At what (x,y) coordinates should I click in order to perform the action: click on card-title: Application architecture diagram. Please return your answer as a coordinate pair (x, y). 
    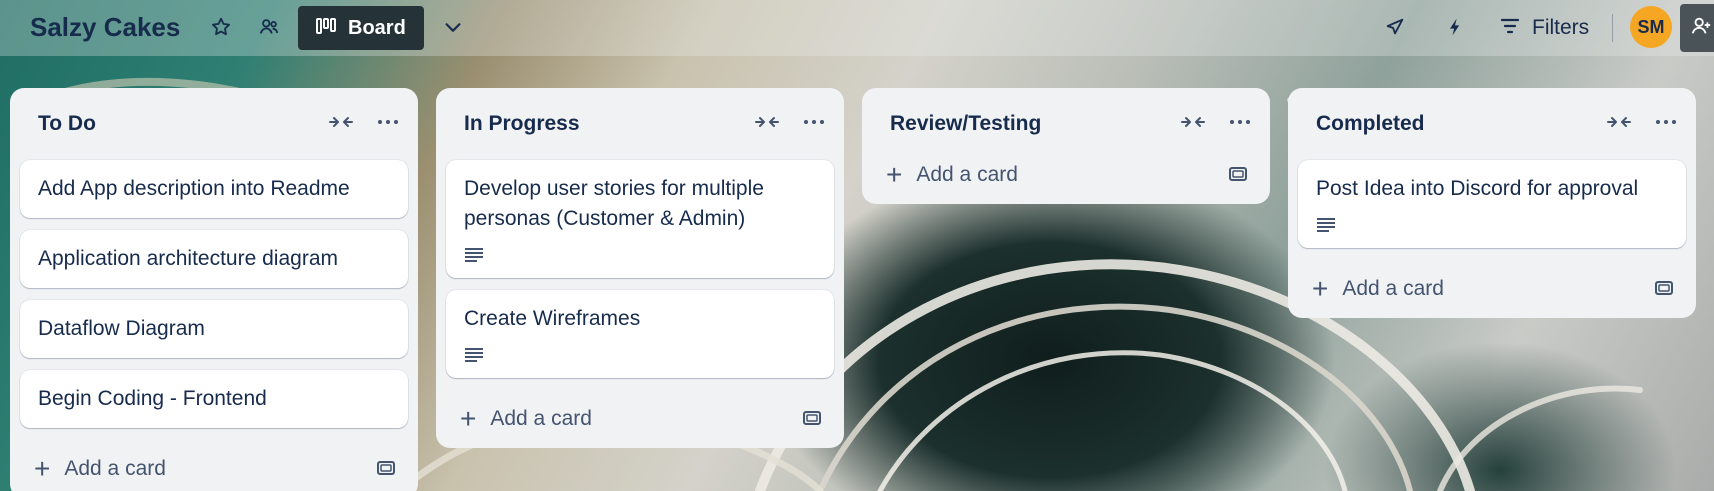
    Looking at the image, I should click on (188, 258).